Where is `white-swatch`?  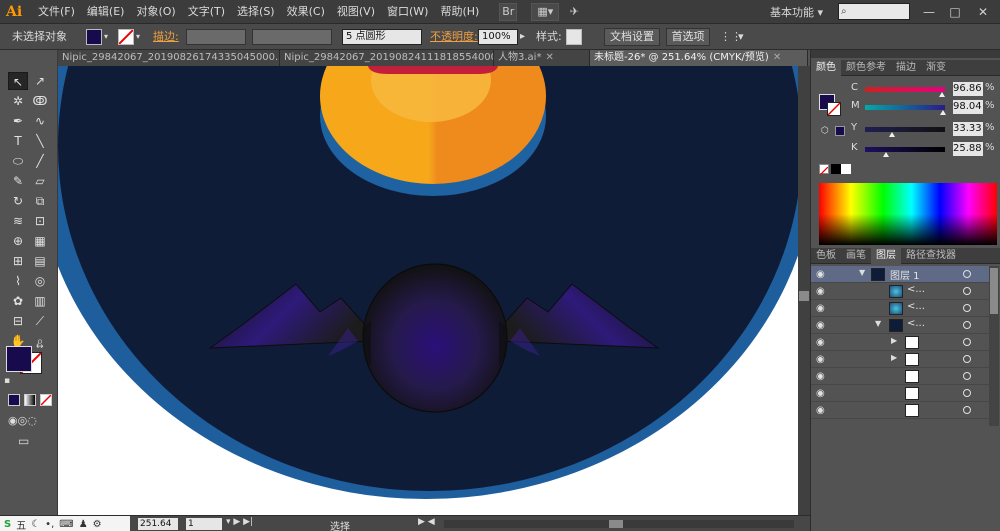 white-swatch is located at coordinates (846, 169).